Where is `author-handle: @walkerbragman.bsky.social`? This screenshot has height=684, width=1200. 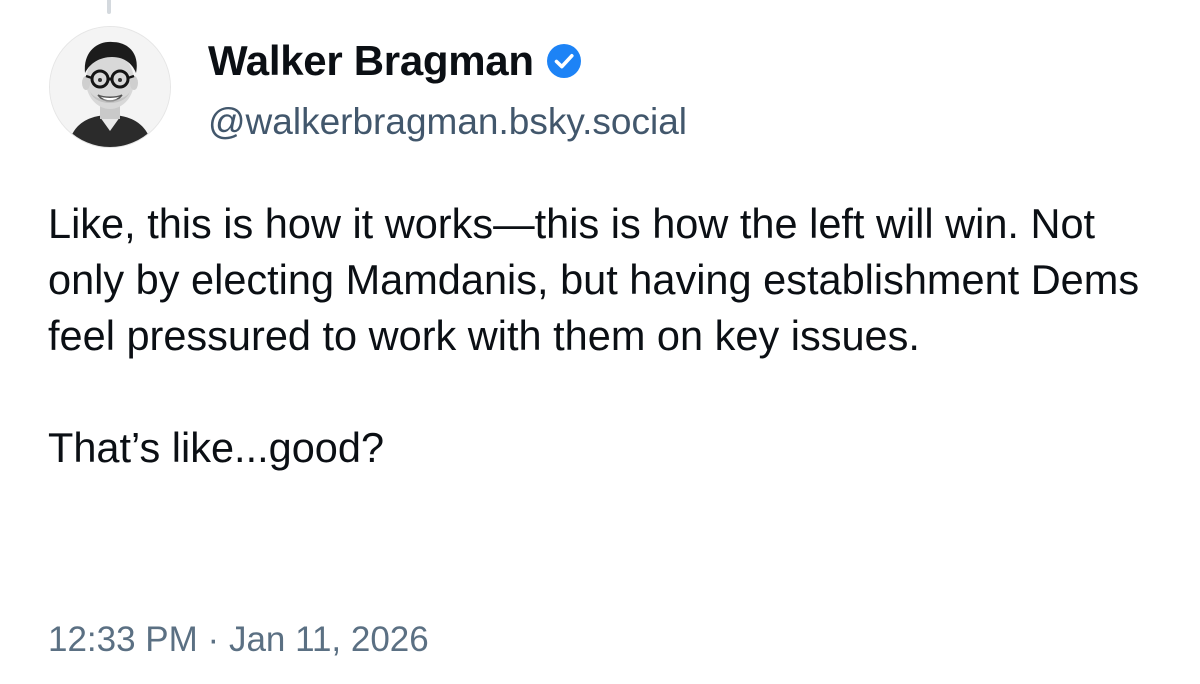 author-handle: @walkerbragman.bsky.social is located at coordinates (447, 122).